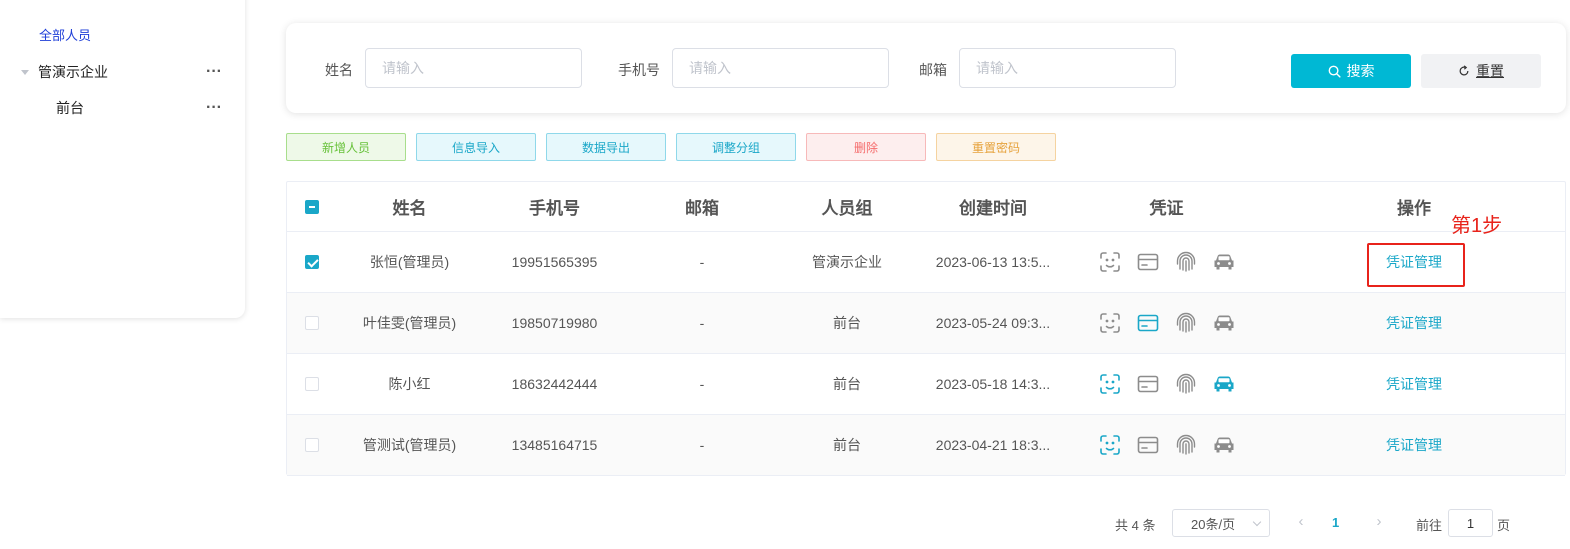  Describe the element at coordinates (122, 72) in the screenshot. I see `tree-item-enterprise: 管演示企业 ···` at that location.